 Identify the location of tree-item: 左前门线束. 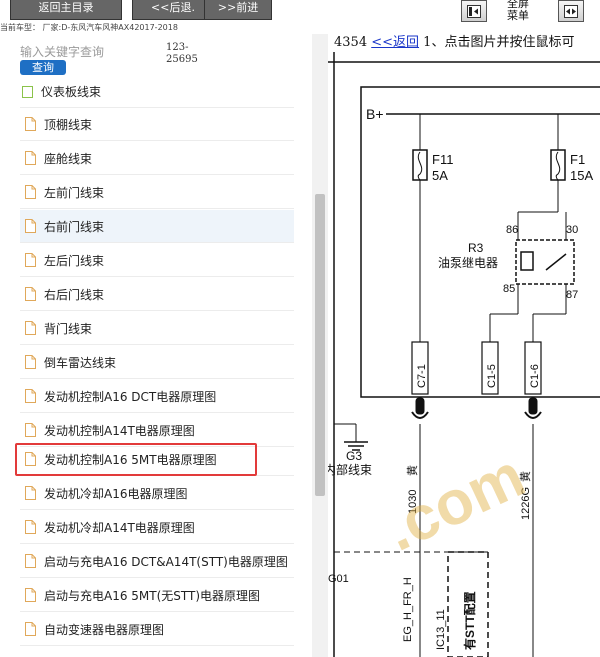
(157, 192).